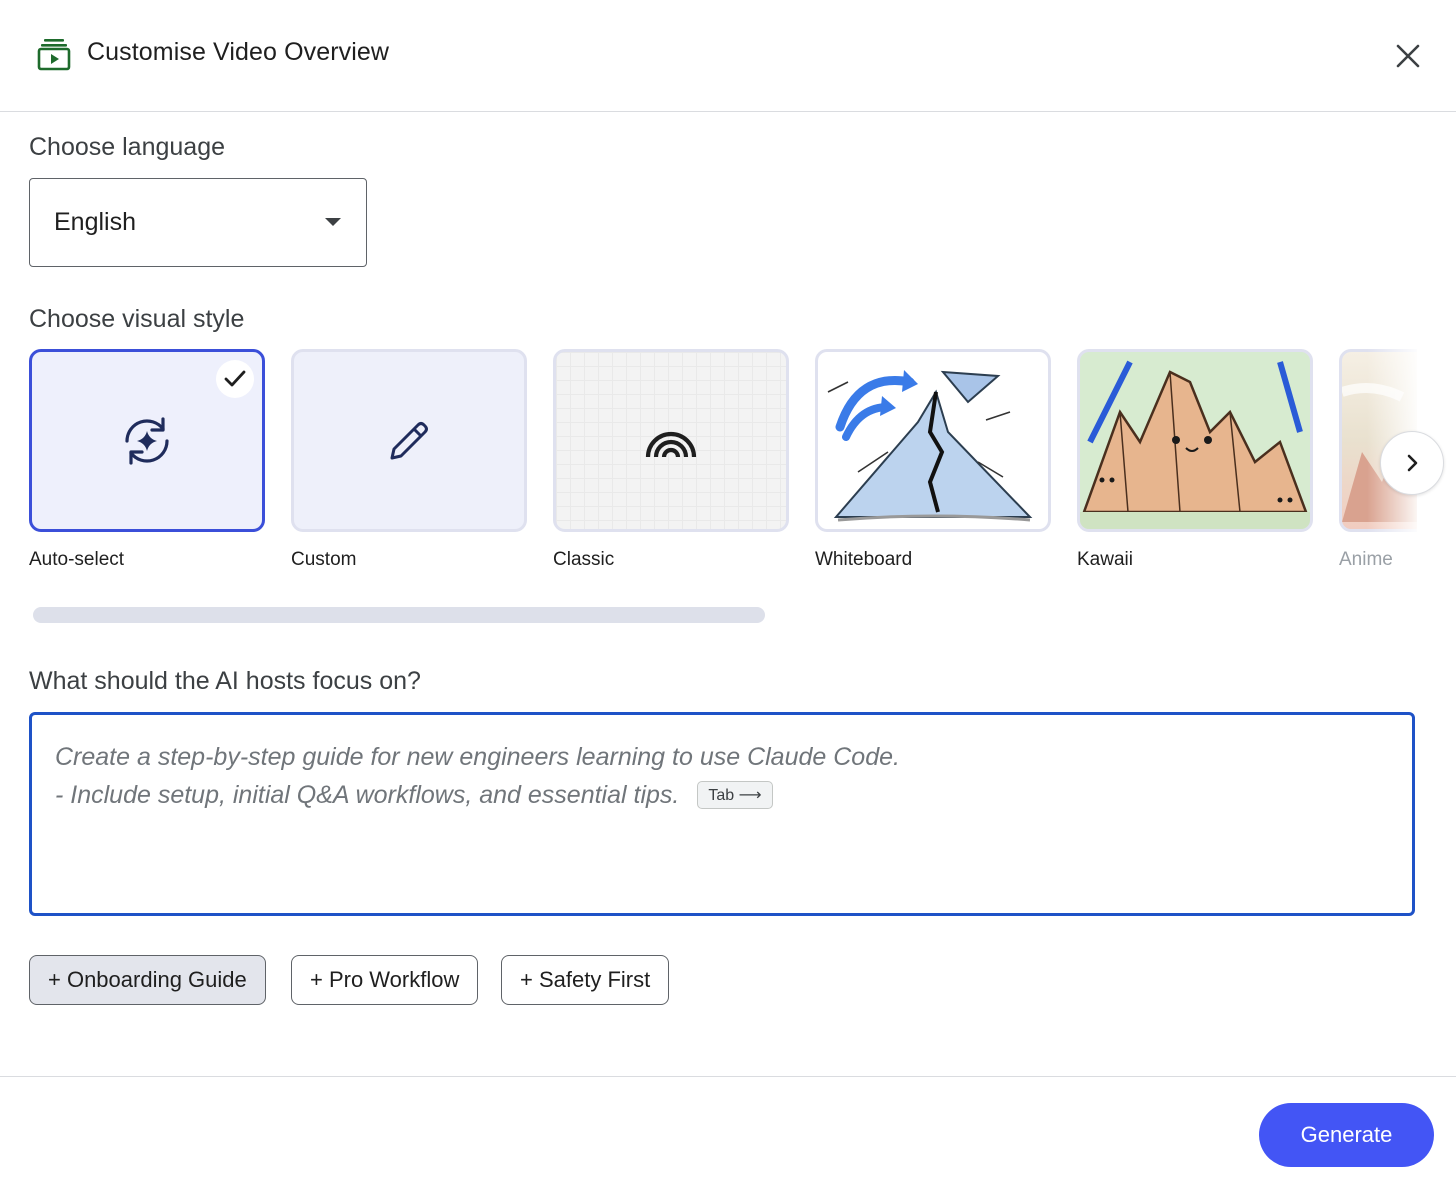  I want to click on style-card-custom, so click(409, 440).